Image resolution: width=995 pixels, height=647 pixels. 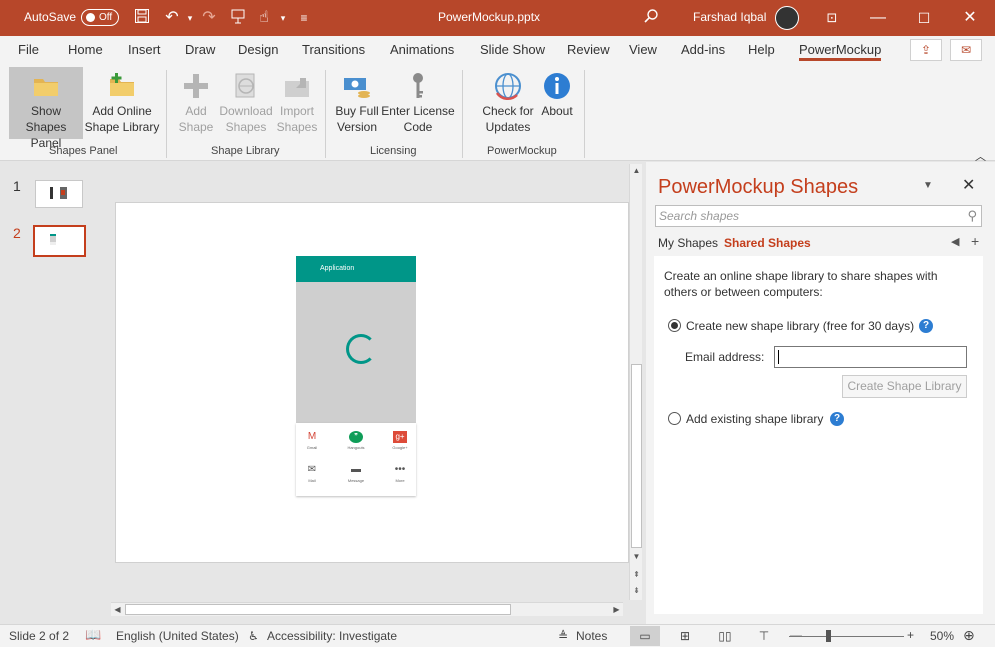 I want to click on minimize-icon: —, so click(x=878, y=18).